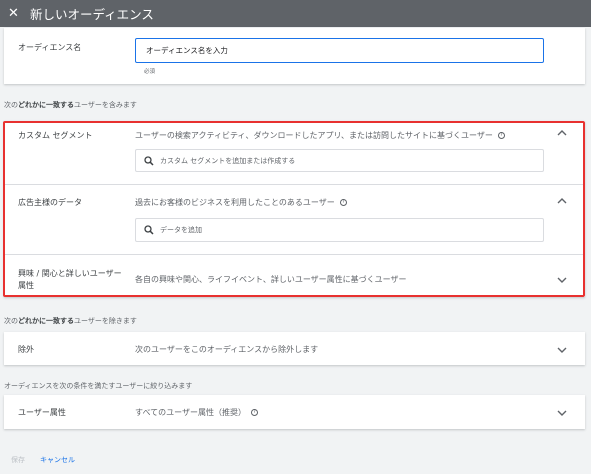 Image resolution: width=591 pixels, height=474 pixels. I want to click on demographics-label: ユーザー属性, so click(42, 412).